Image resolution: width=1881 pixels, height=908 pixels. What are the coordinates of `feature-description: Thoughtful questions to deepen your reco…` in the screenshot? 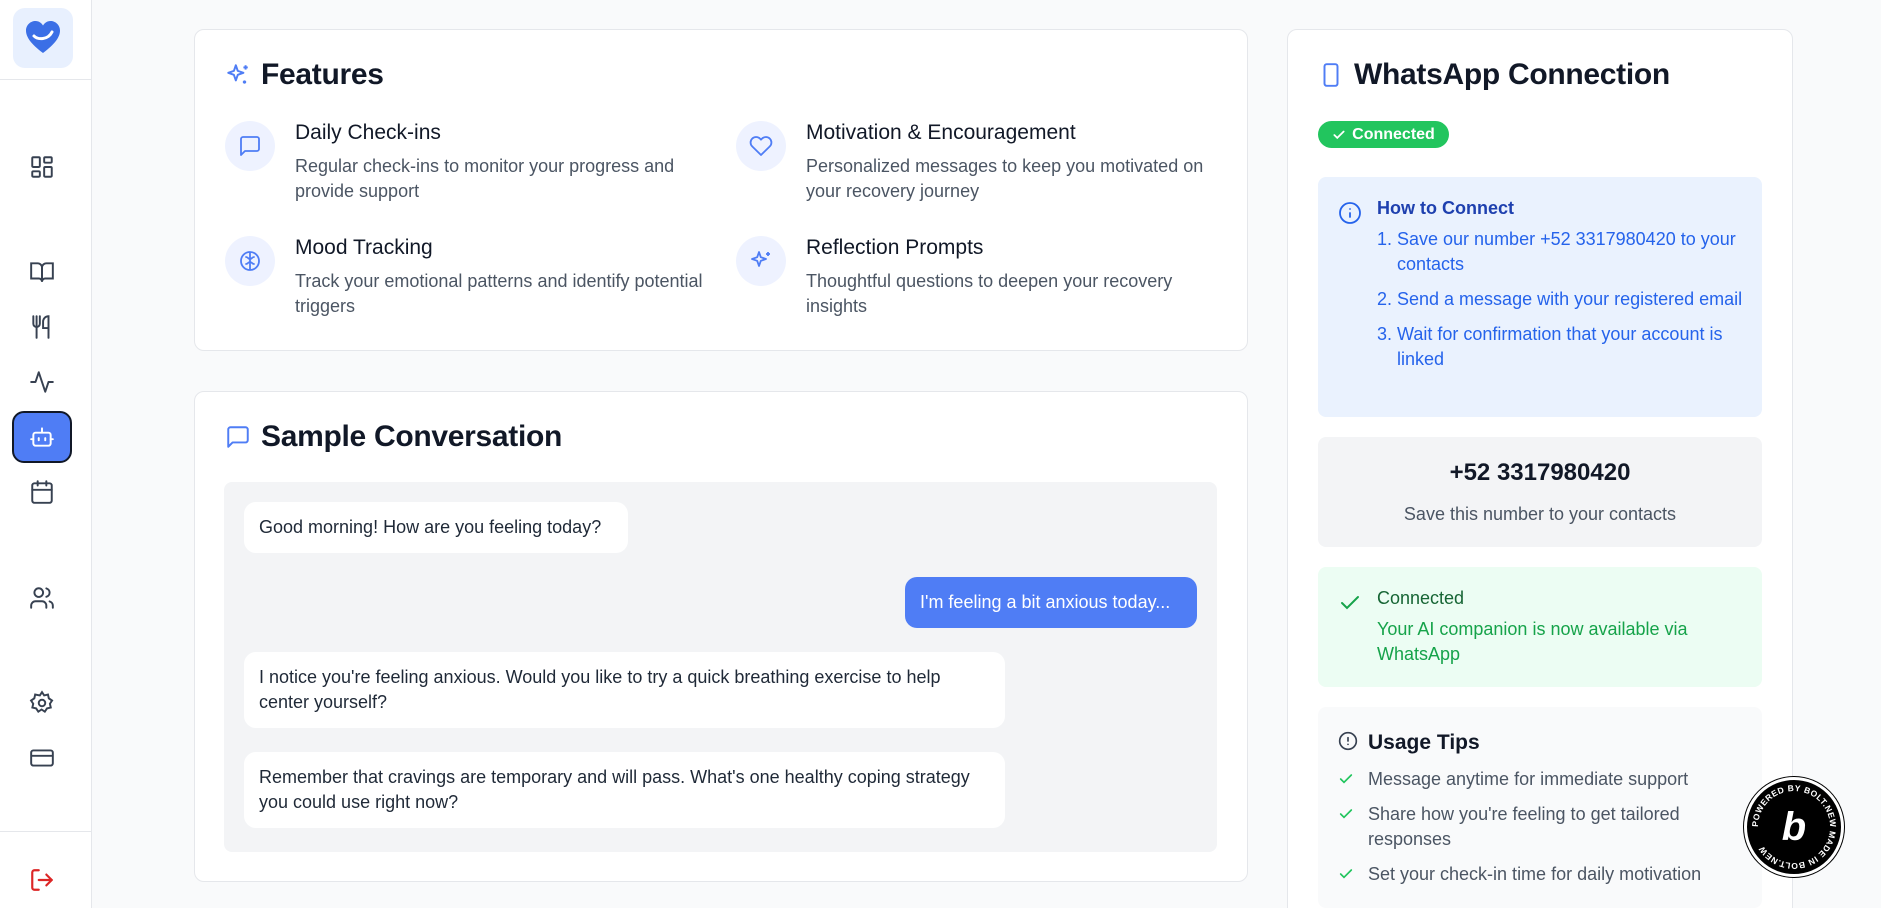 It's located at (989, 293).